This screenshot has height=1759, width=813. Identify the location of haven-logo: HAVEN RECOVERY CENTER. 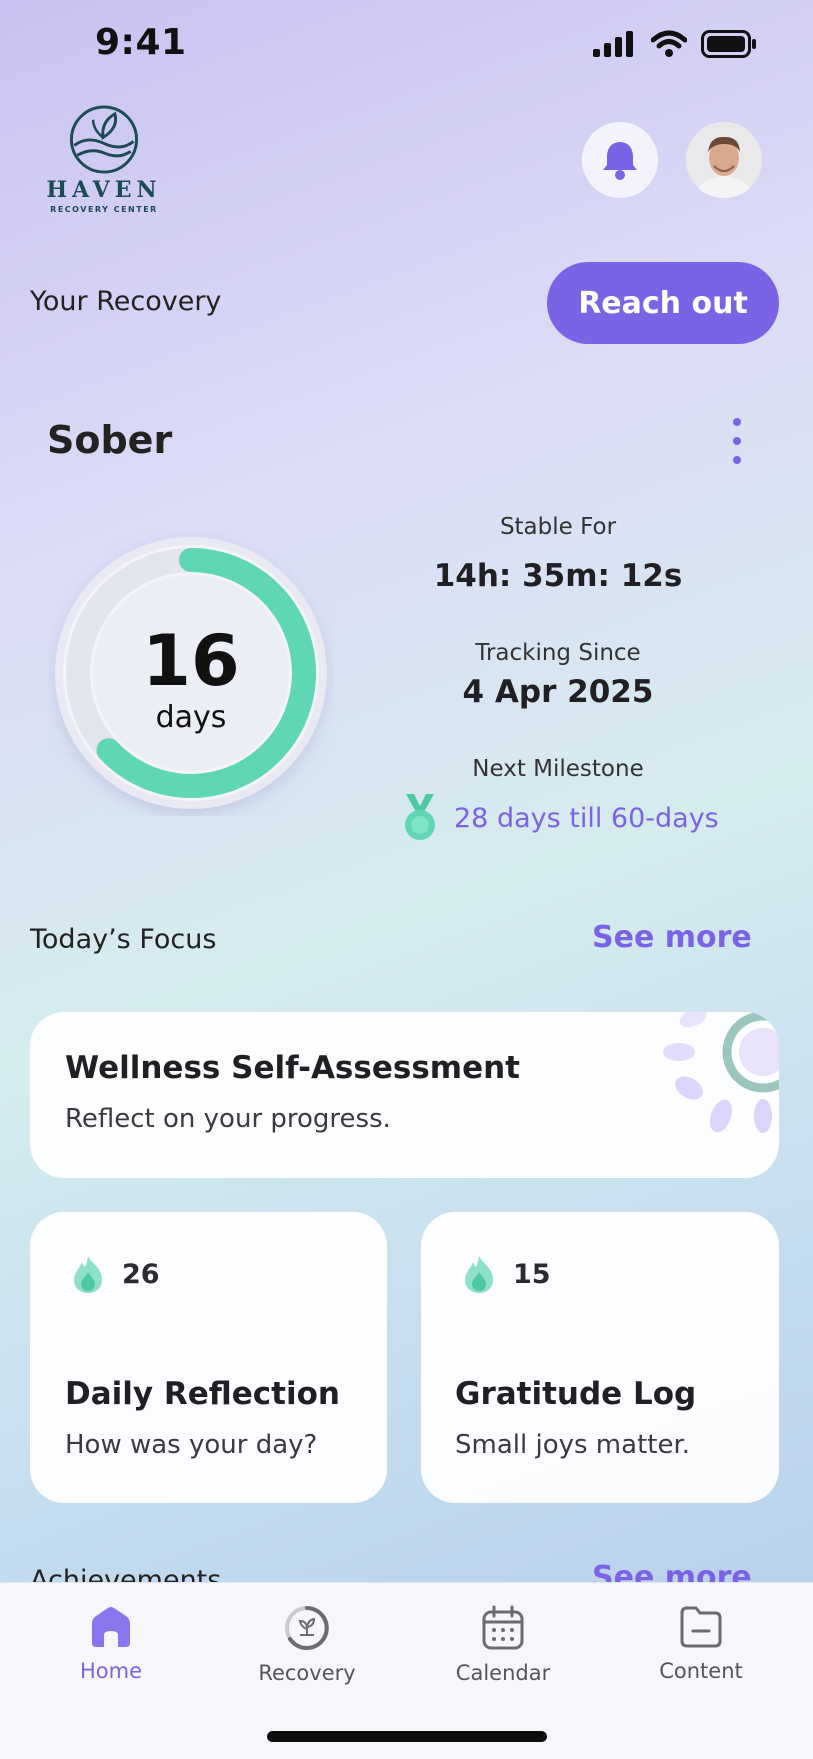
(104, 159).